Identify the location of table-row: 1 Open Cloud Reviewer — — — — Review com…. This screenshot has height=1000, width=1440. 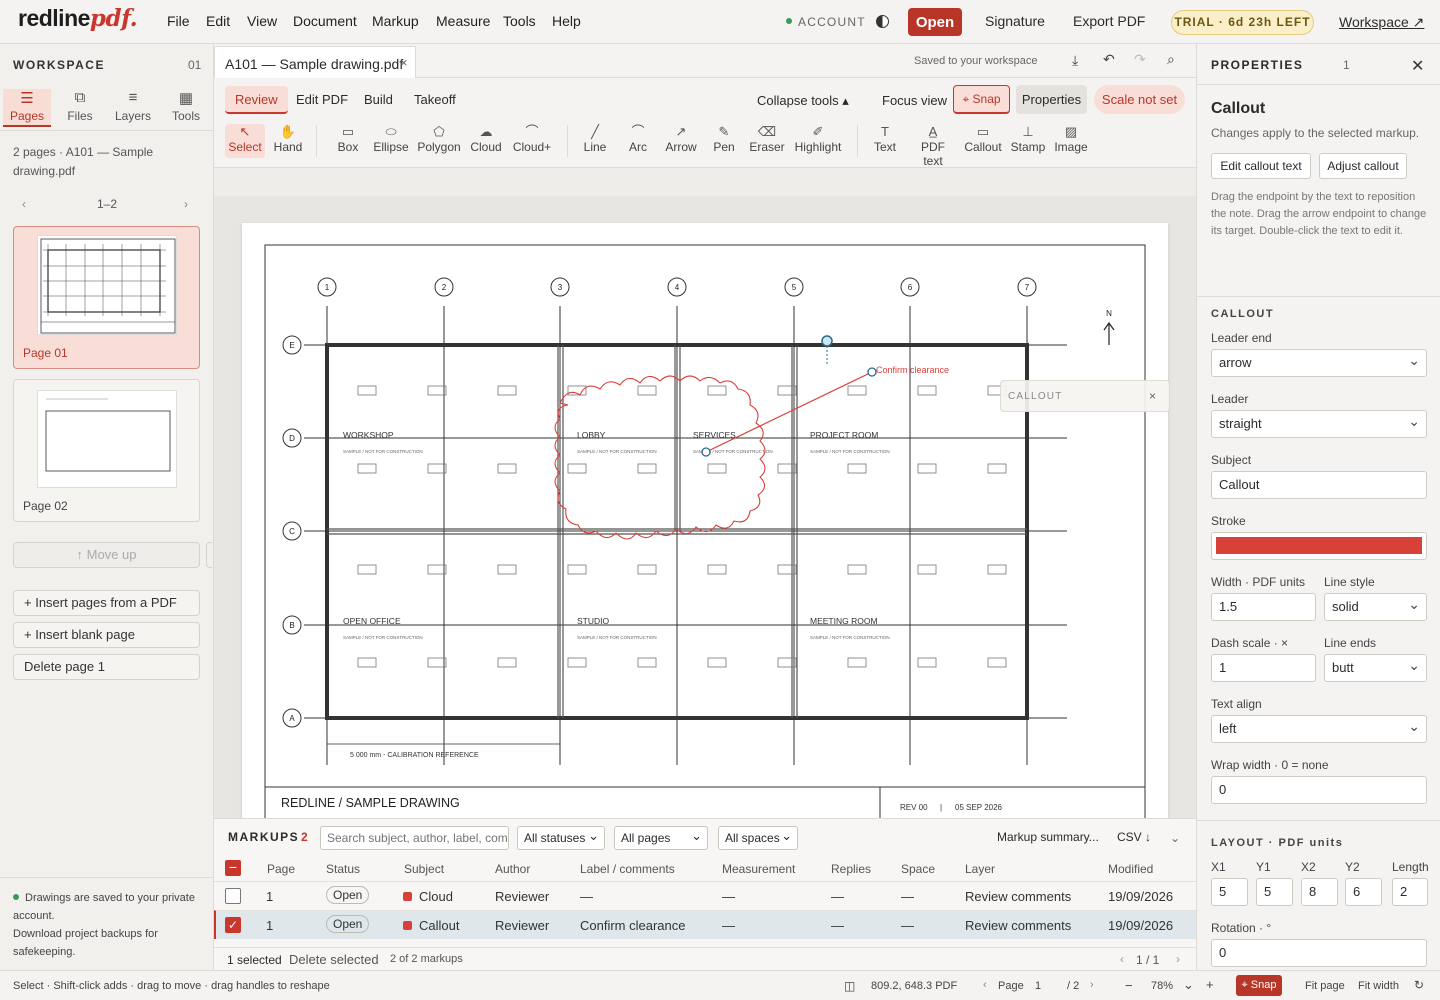
(705, 895).